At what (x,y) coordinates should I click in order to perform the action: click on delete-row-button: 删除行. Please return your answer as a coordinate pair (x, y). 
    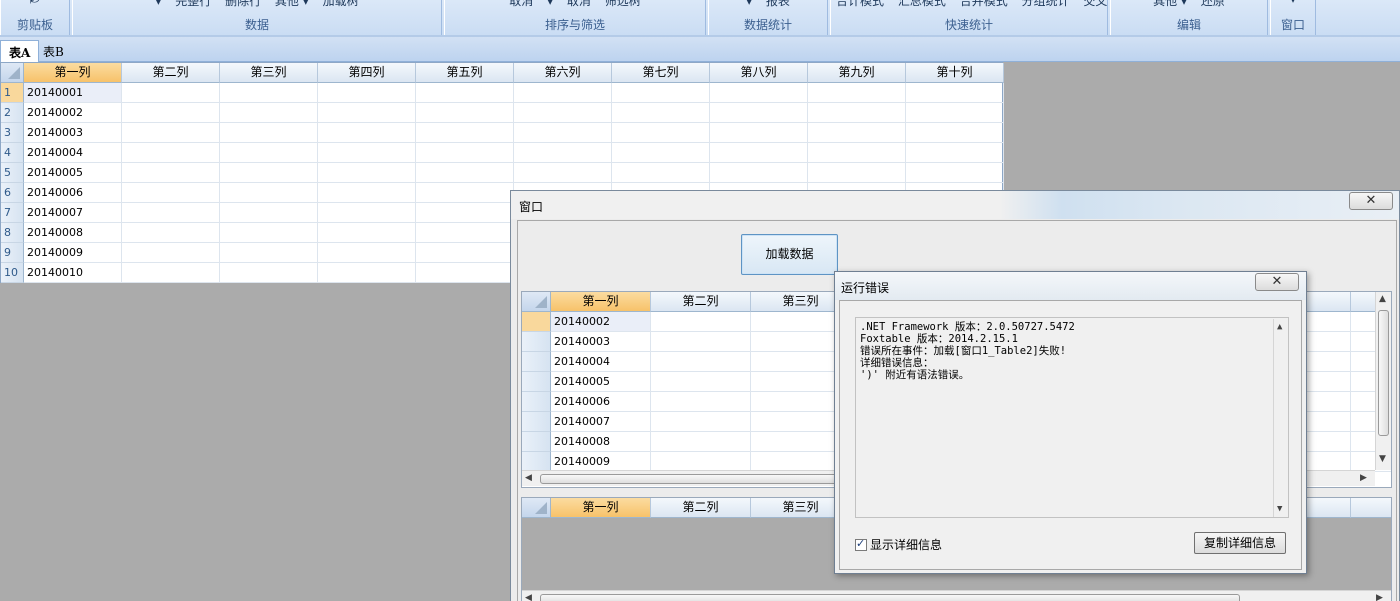
    Looking at the image, I should click on (243, 4).